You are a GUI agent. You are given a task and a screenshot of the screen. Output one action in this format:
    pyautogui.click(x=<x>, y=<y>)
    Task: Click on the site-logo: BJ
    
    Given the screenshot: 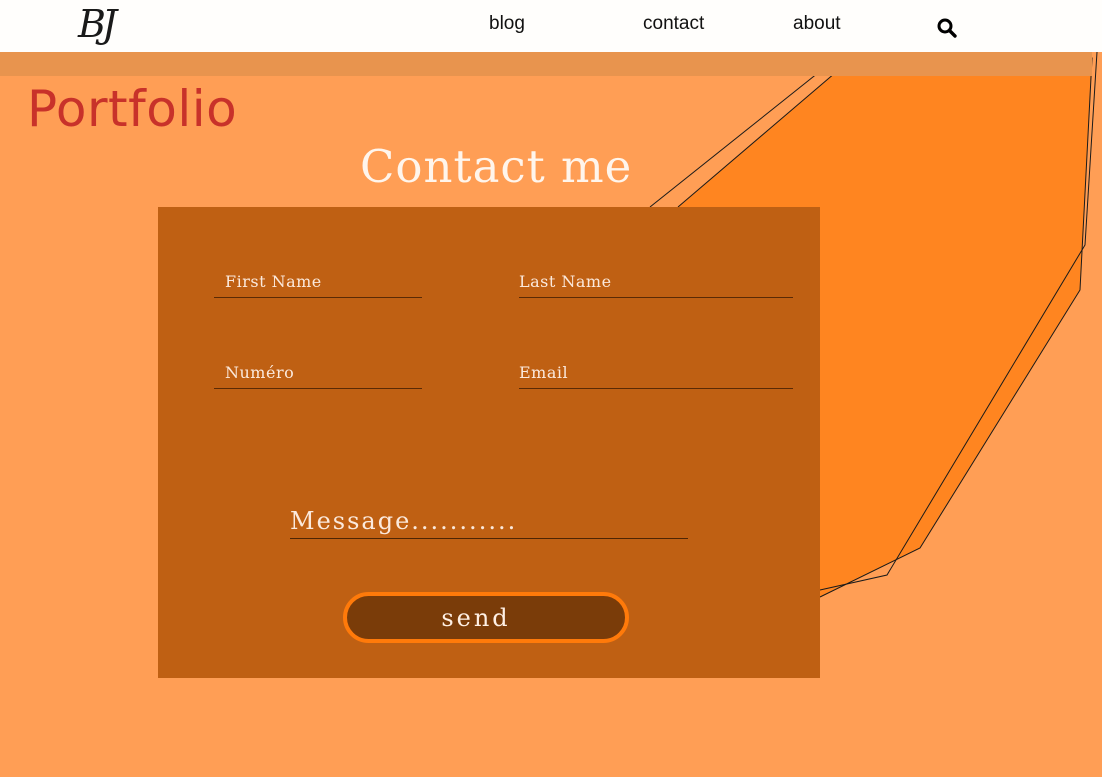 What is the action you would take?
    pyautogui.click(x=97, y=24)
    